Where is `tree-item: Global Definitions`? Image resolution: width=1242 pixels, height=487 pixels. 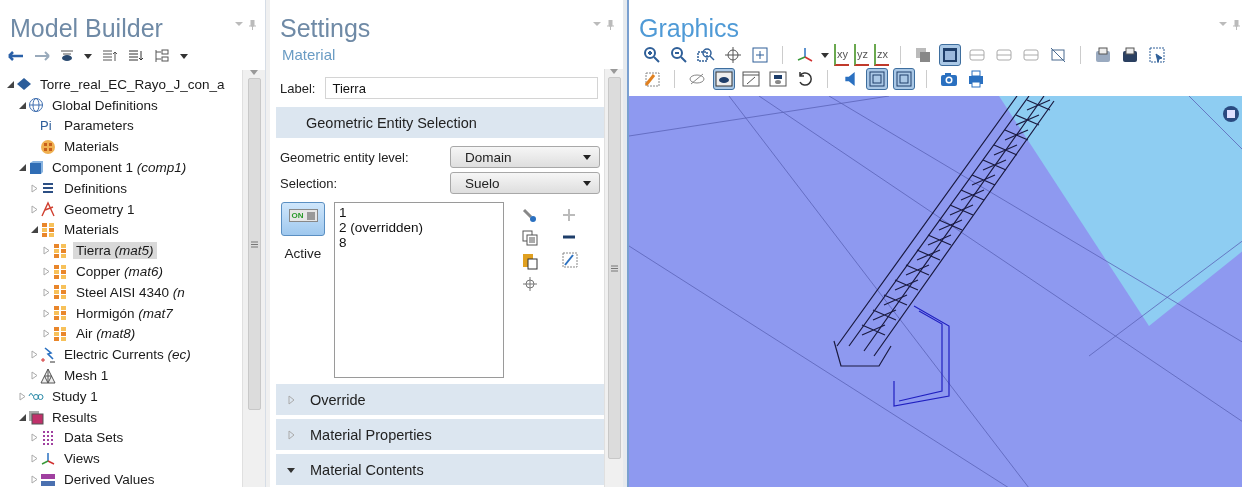 tree-item: Global Definitions is located at coordinates (105, 105).